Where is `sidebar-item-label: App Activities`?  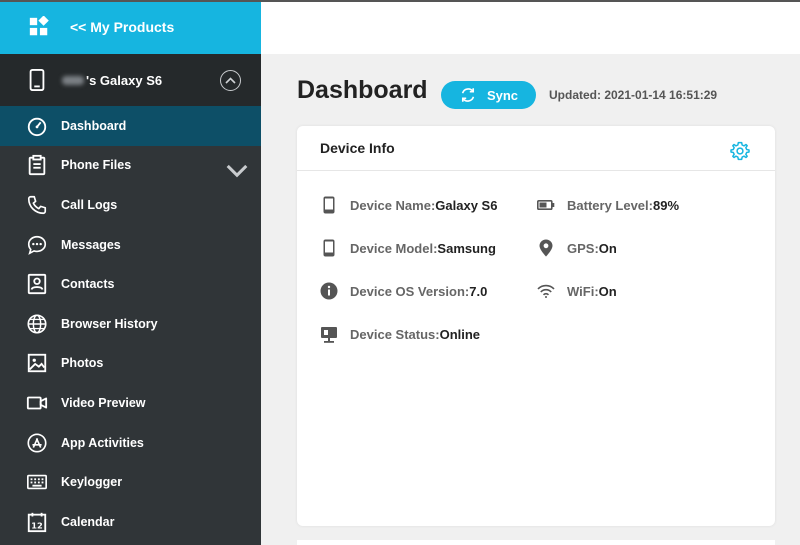
sidebar-item-label: App Activities is located at coordinates (102, 442).